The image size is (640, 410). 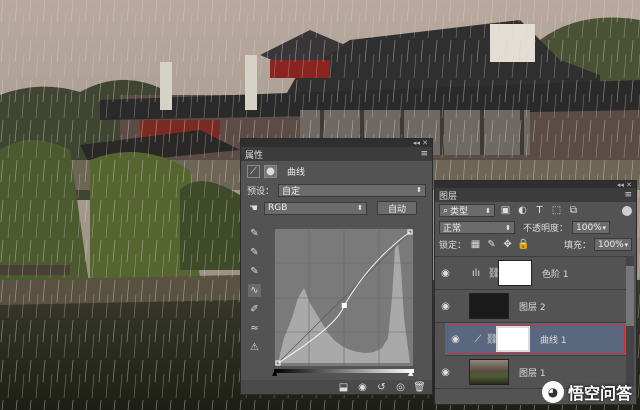 I want to click on filter-kind-select: ⌕ 类型 ⬍, so click(x=467, y=210).